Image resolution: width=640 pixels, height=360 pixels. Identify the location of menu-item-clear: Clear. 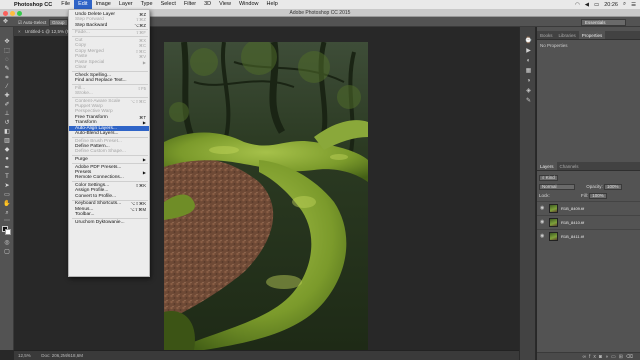
(109, 67).